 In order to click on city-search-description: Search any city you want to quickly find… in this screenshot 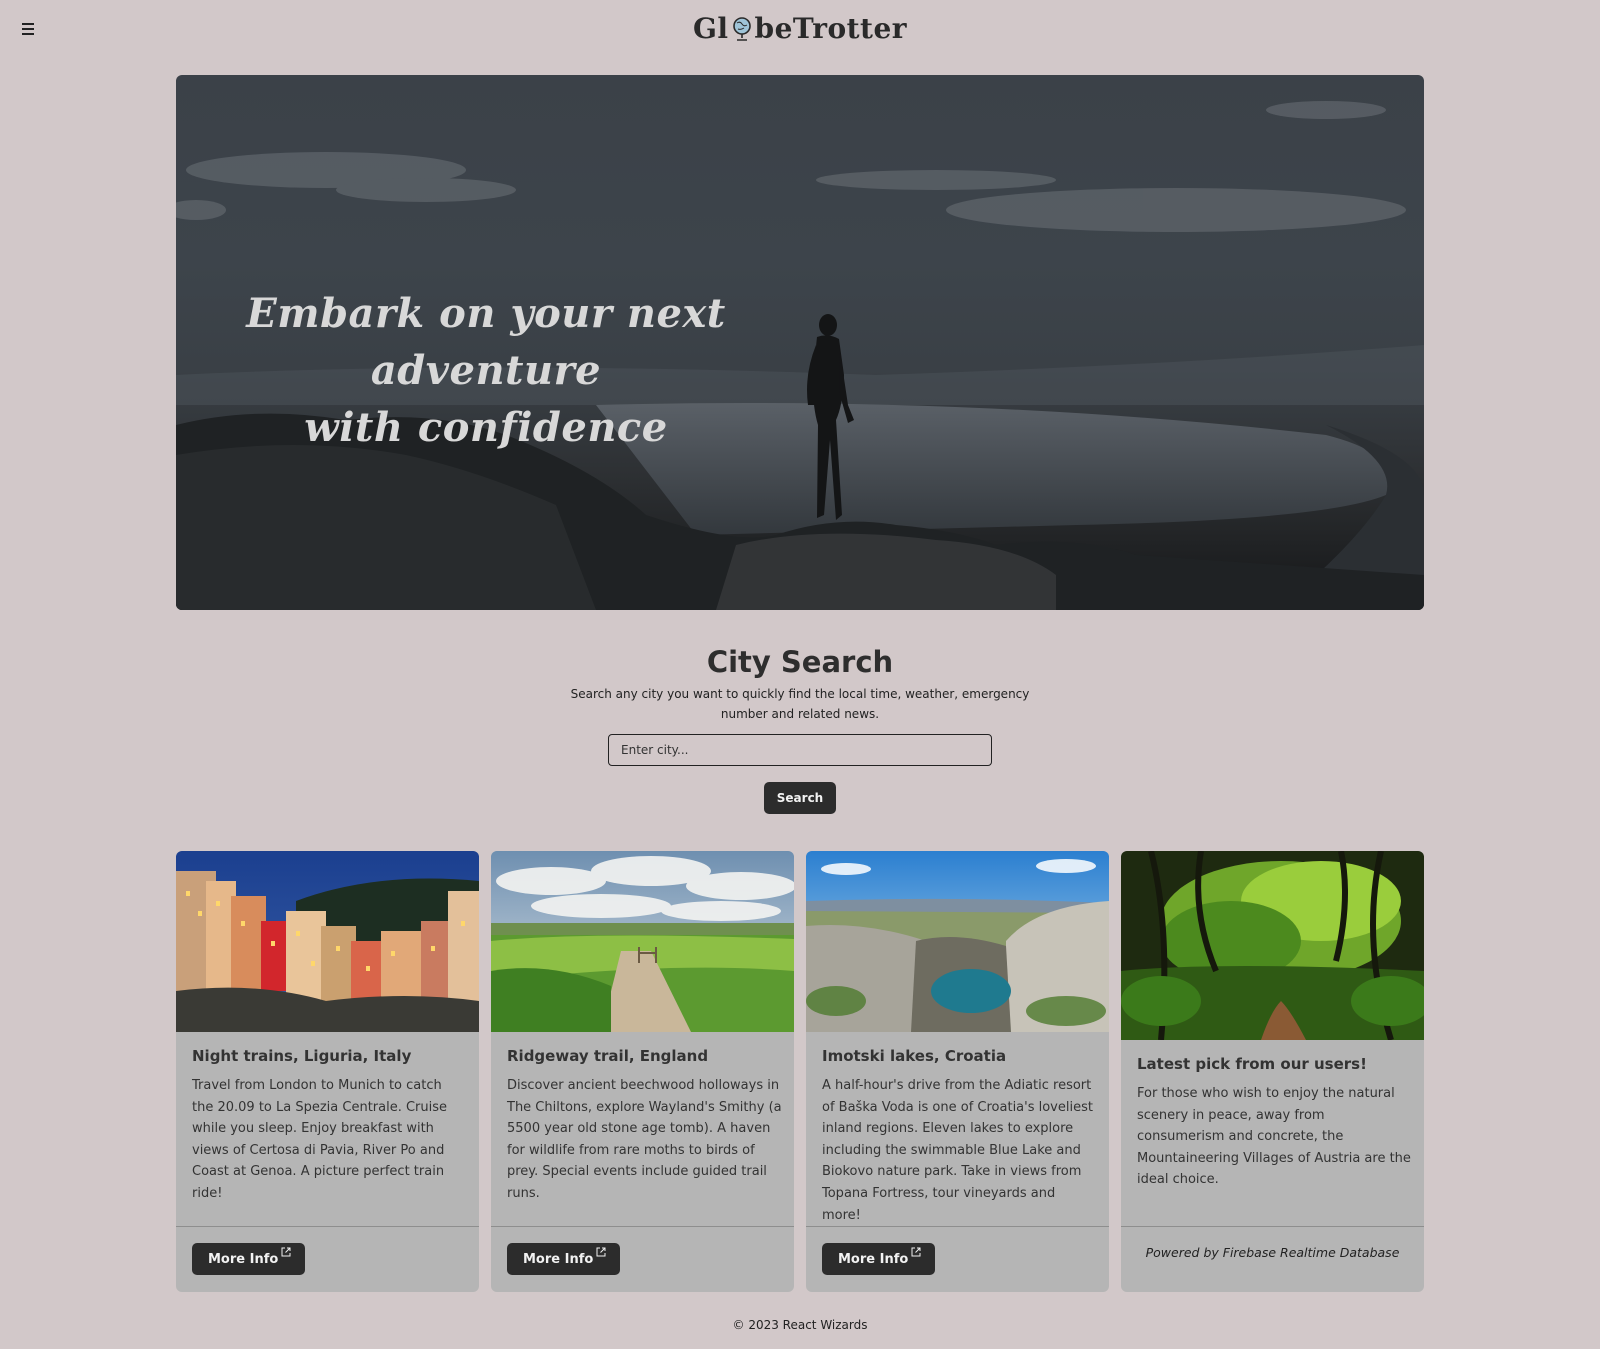, I will do `click(800, 704)`.